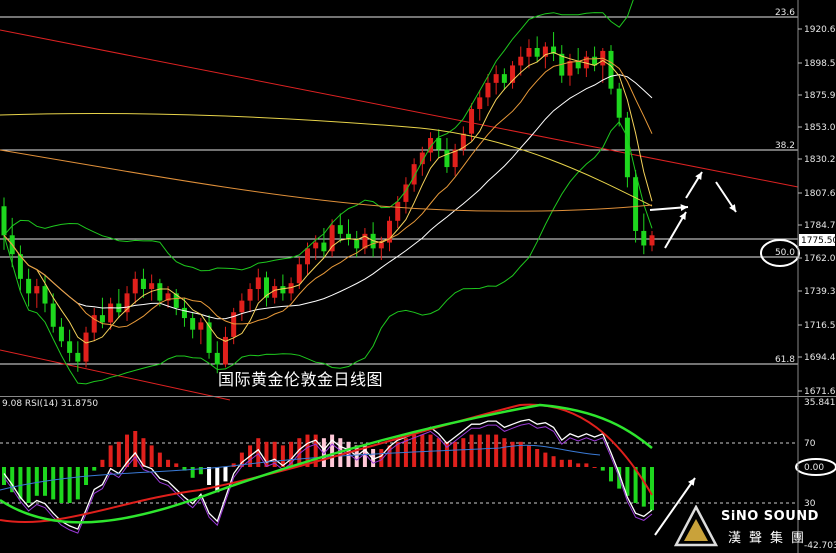  What do you see at coordinates (810, 444) in the screenshot?
I see `rsi-tick-label: 70` at bounding box center [810, 444].